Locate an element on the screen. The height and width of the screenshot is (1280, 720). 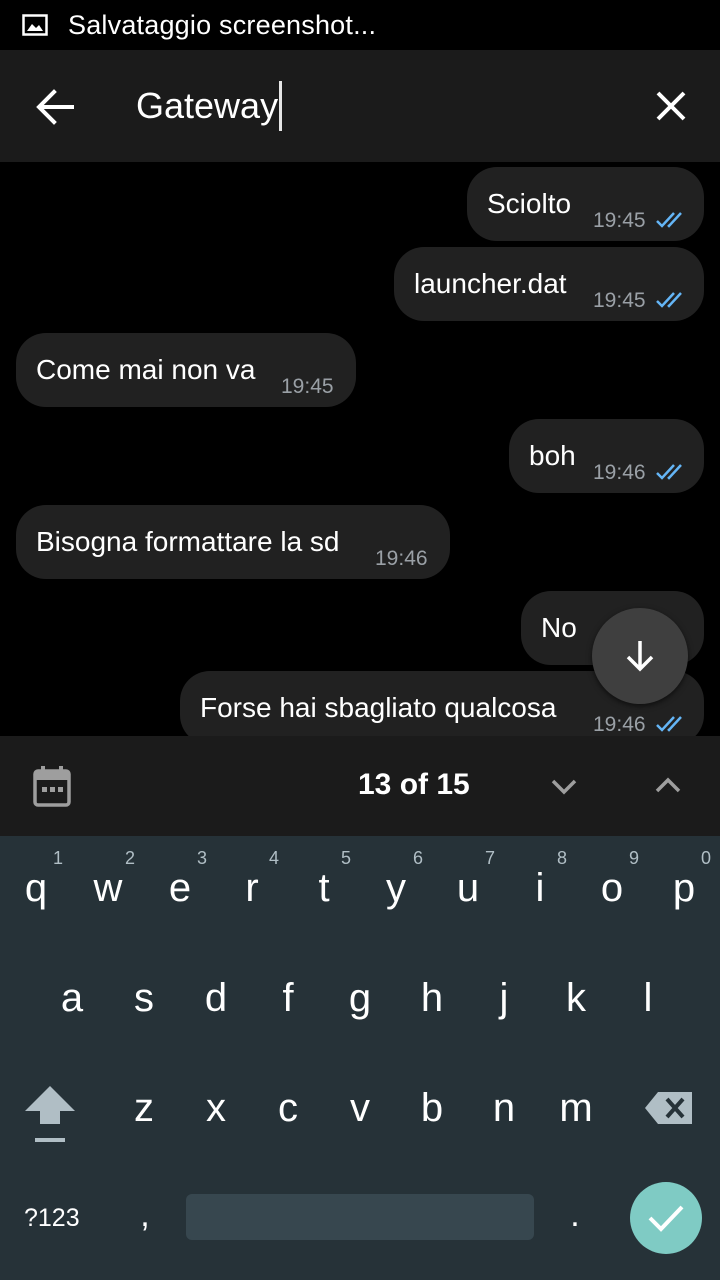
key-label: y is located at coordinates (396, 888).